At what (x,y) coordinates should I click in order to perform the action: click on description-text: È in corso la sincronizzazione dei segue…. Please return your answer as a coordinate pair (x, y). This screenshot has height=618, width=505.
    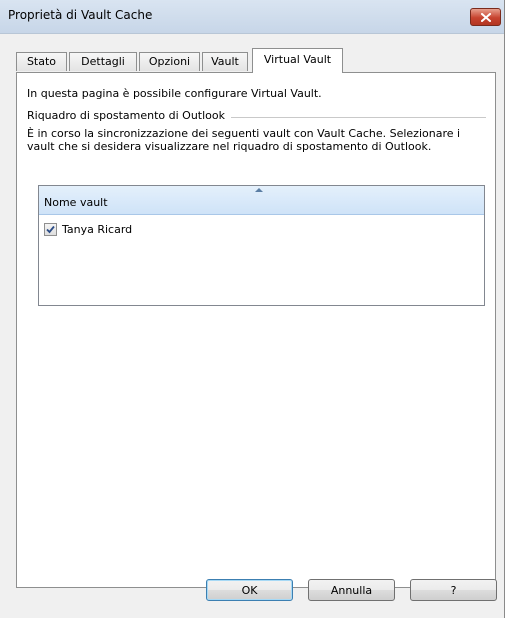
    Looking at the image, I should click on (244, 140).